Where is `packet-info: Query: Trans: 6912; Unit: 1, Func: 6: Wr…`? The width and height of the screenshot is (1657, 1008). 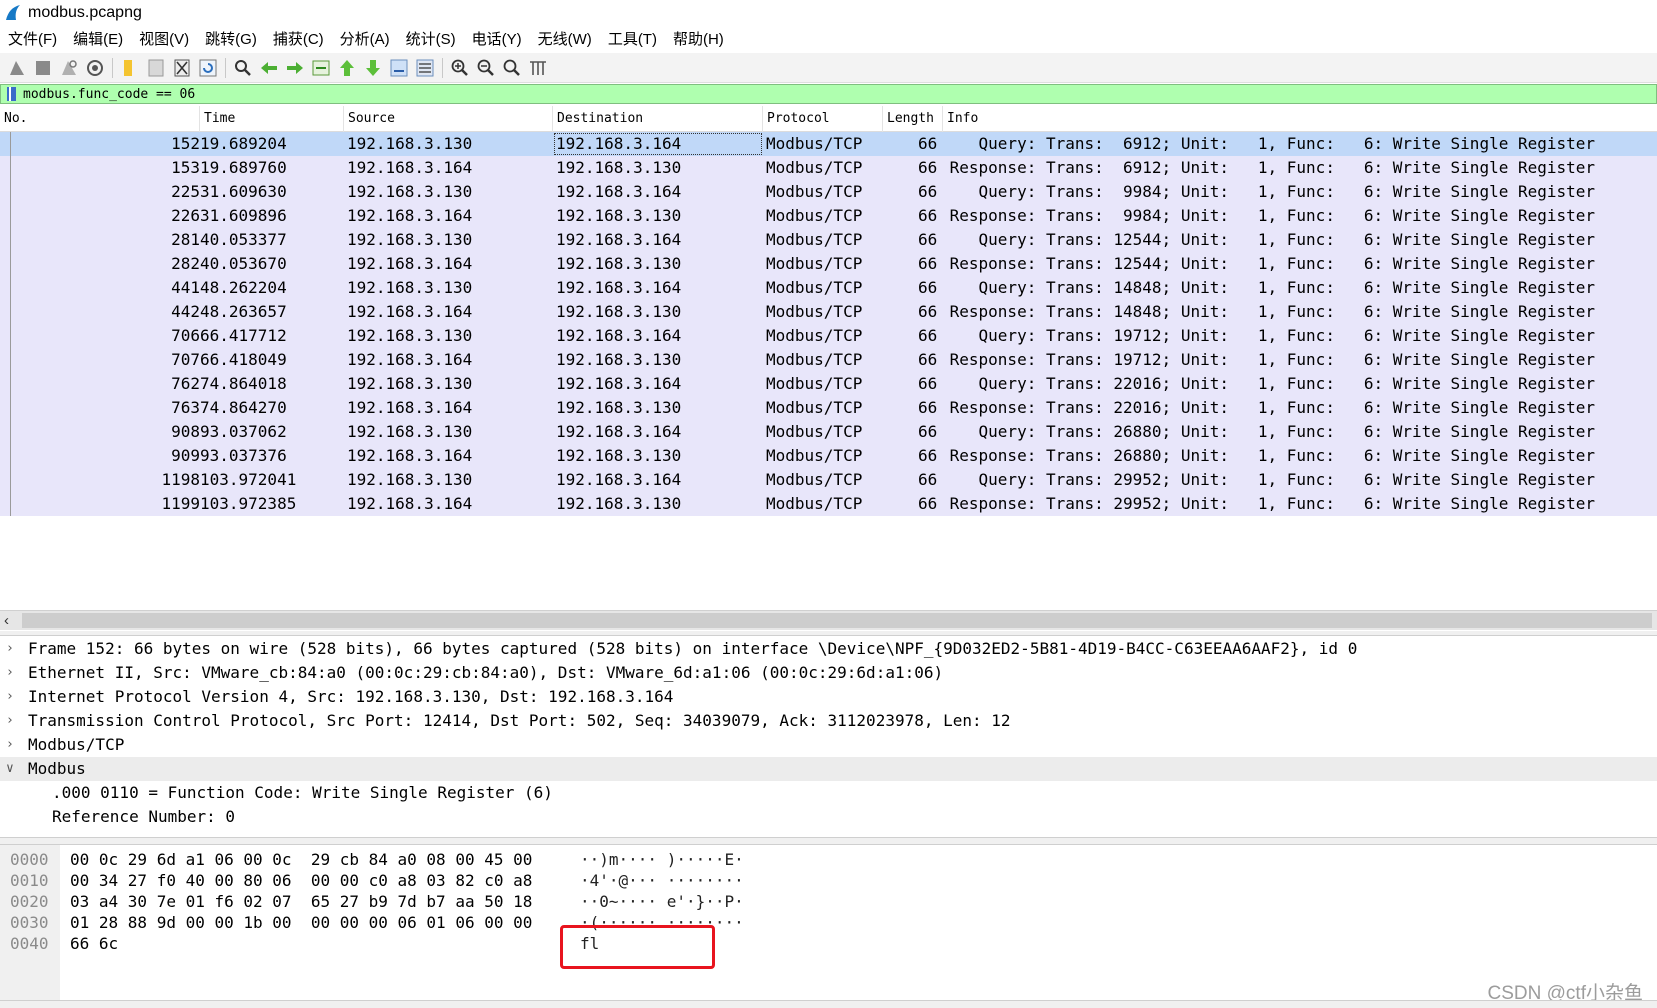
packet-info: Query: Trans: 6912; Unit: 1, Func: 6: Wr… is located at coordinates (1268, 143).